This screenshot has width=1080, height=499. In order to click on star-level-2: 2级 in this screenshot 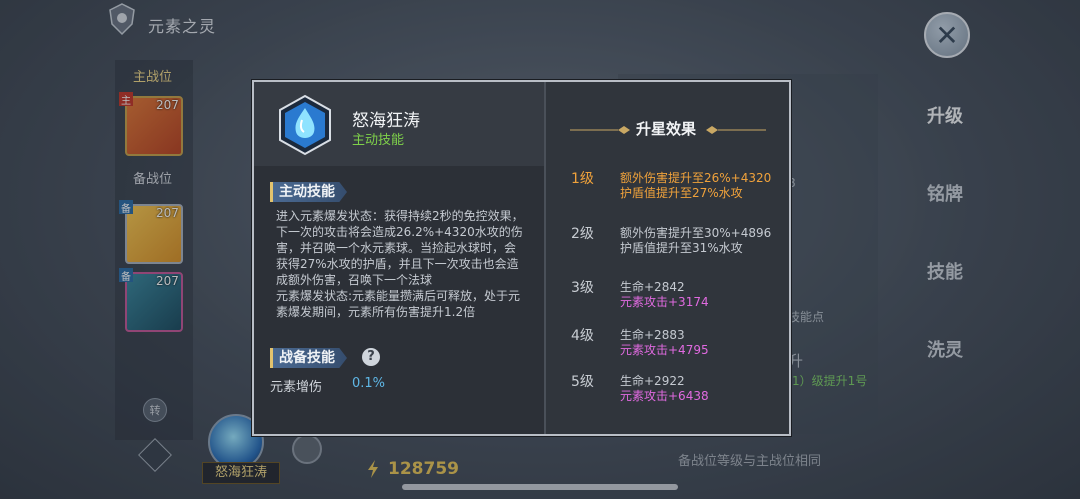, I will do `click(582, 234)`.